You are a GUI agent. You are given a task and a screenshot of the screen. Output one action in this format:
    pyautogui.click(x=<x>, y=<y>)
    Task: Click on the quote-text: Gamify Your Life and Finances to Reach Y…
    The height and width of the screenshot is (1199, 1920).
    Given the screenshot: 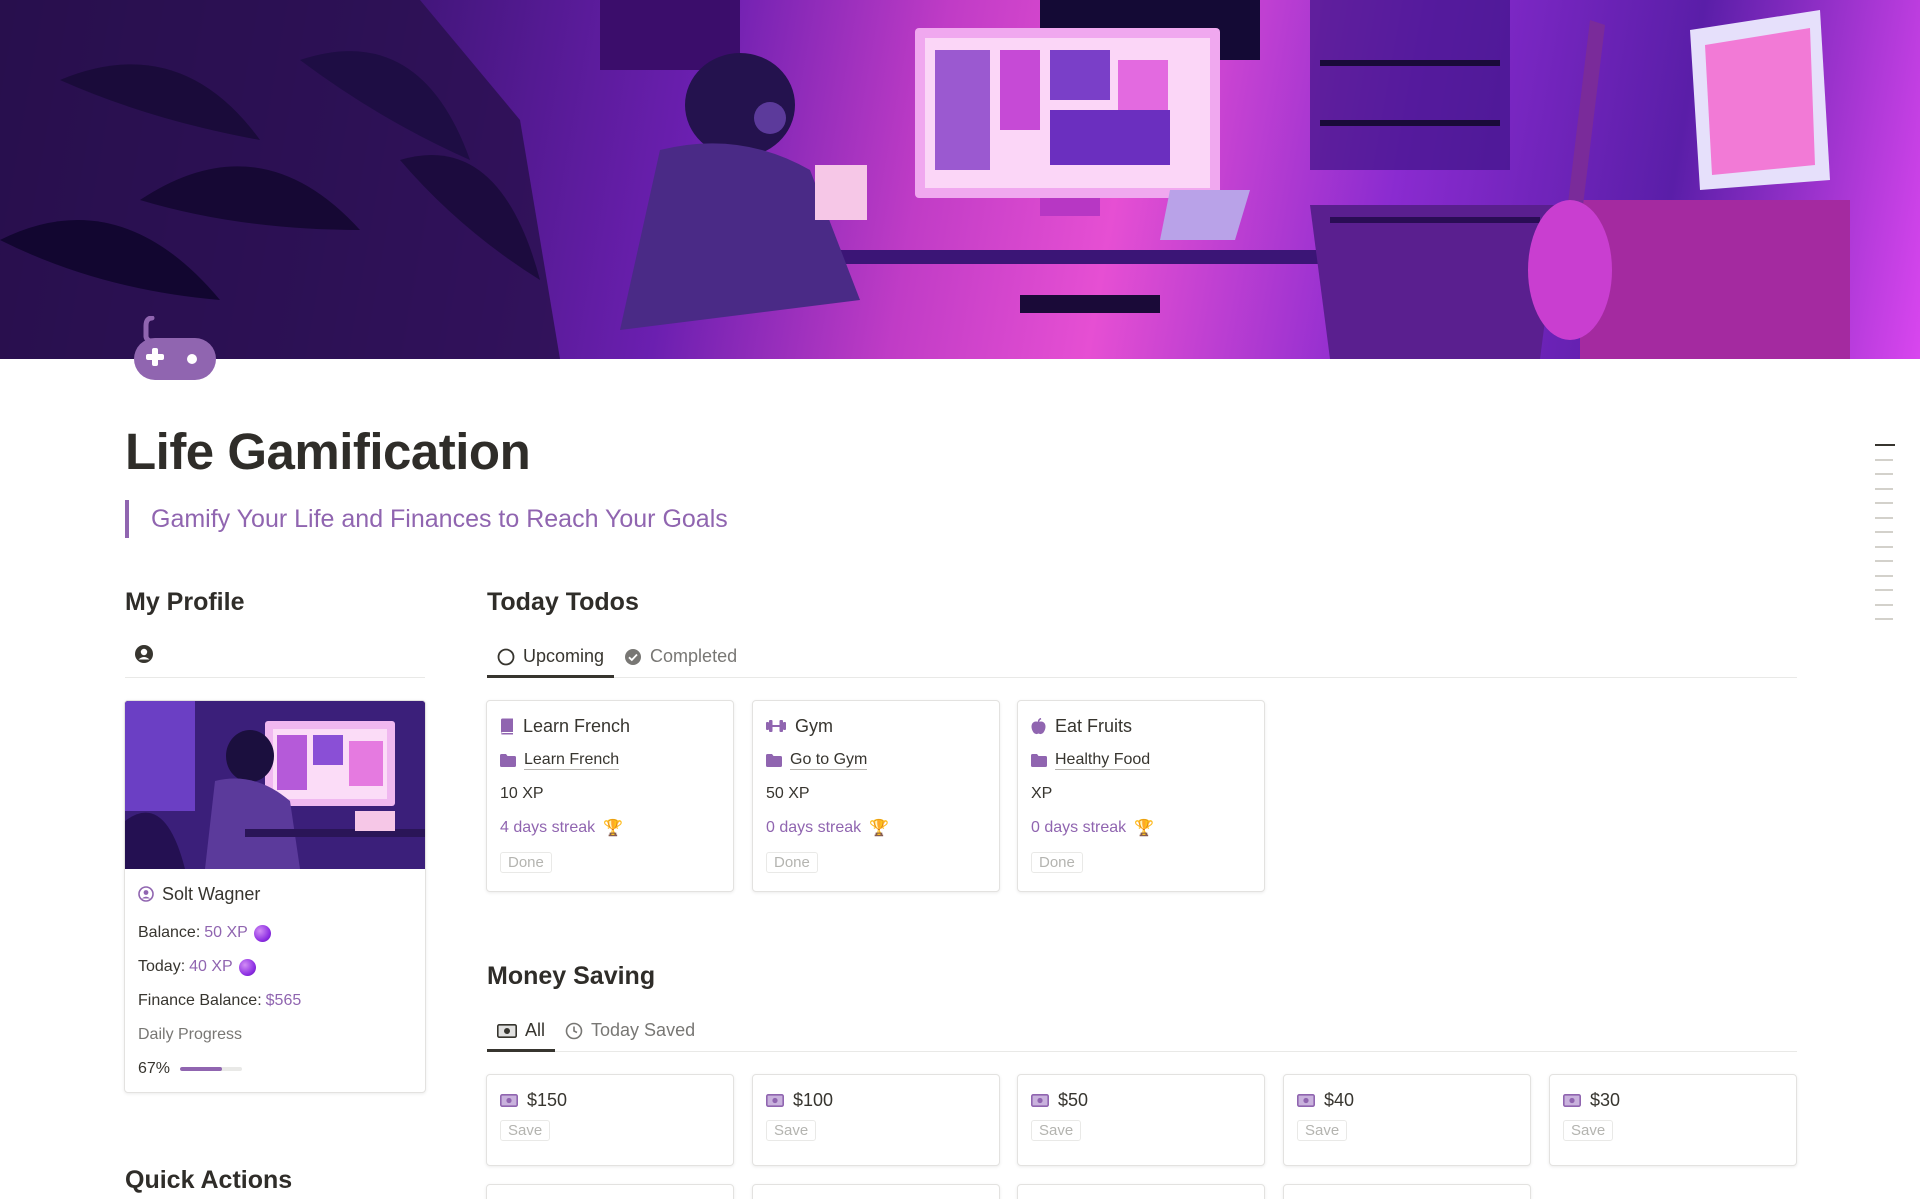 What is the action you would take?
    pyautogui.click(x=439, y=519)
    